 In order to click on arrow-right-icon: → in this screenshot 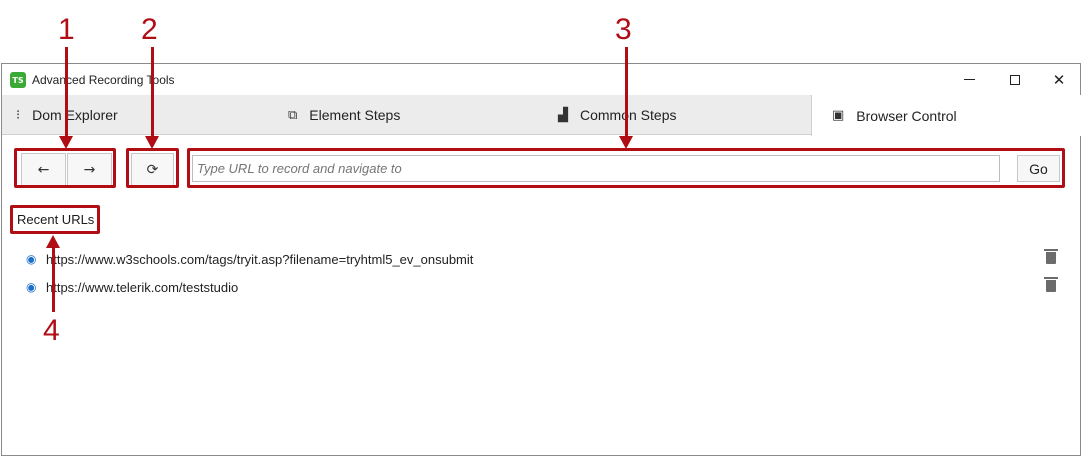, I will do `click(89, 169)`.